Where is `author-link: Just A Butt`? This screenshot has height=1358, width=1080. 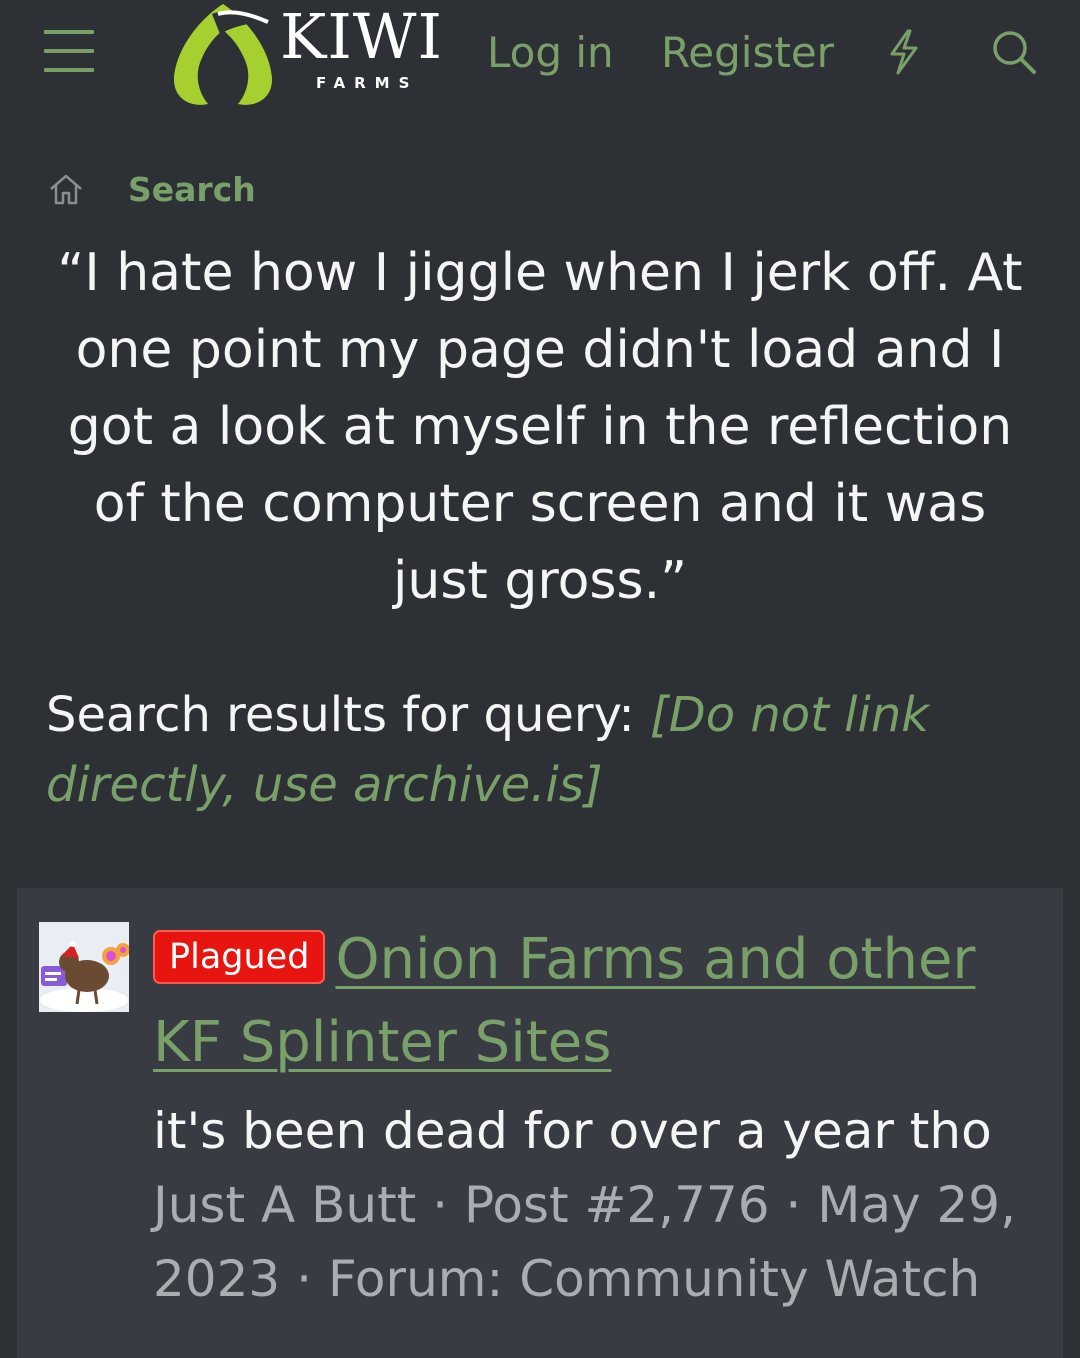
author-link: Just A Butt is located at coordinates (284, 1205).